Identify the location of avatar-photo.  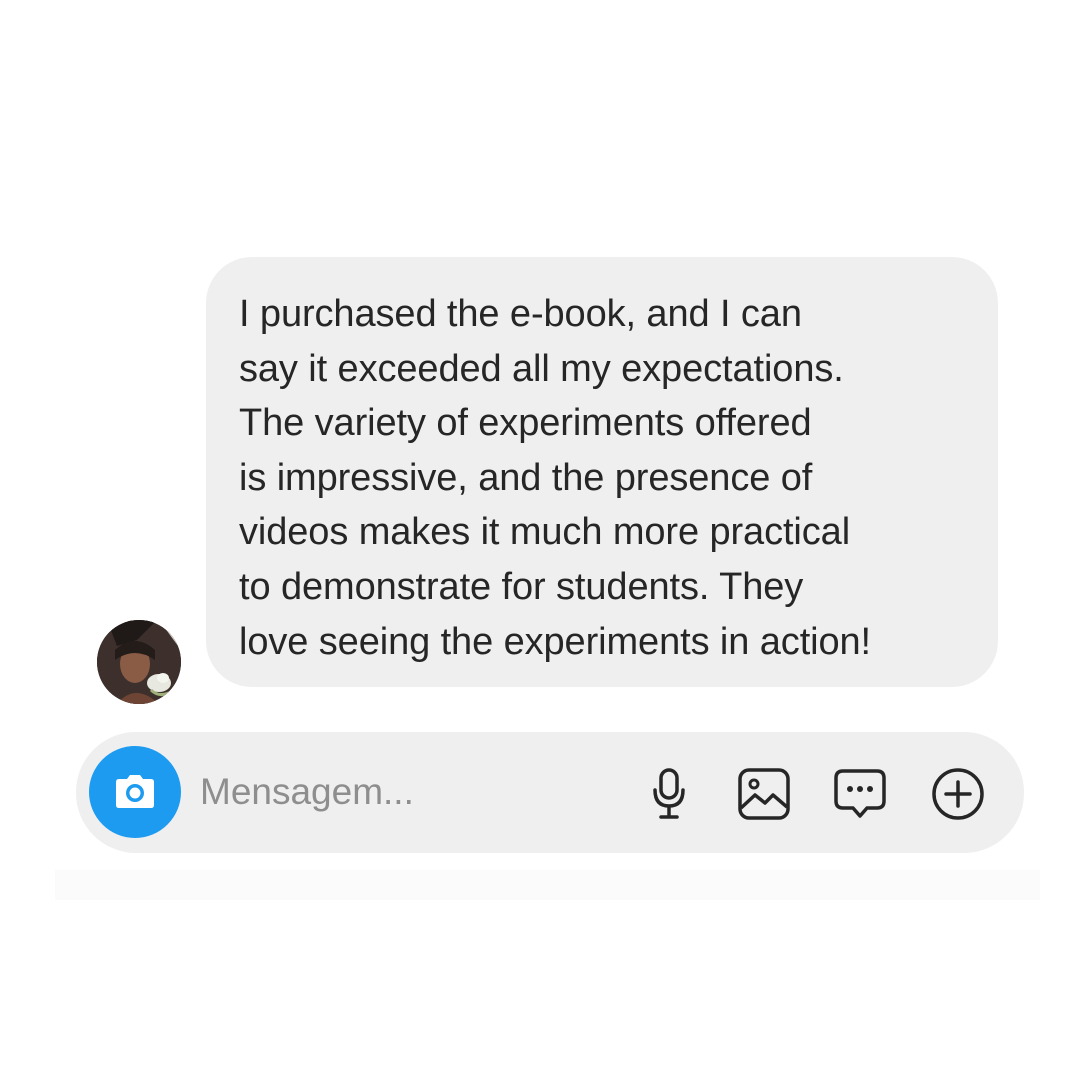
(139, 662).